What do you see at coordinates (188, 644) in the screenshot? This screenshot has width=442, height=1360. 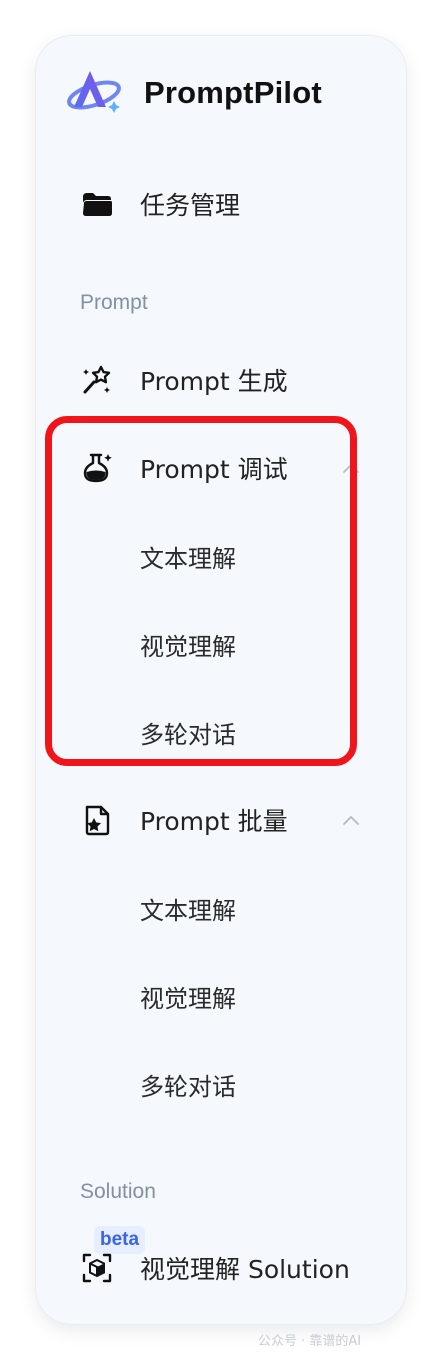 I see `nav-subitem-debug-vision: 视觉理解` at bounding box center [188, 644].